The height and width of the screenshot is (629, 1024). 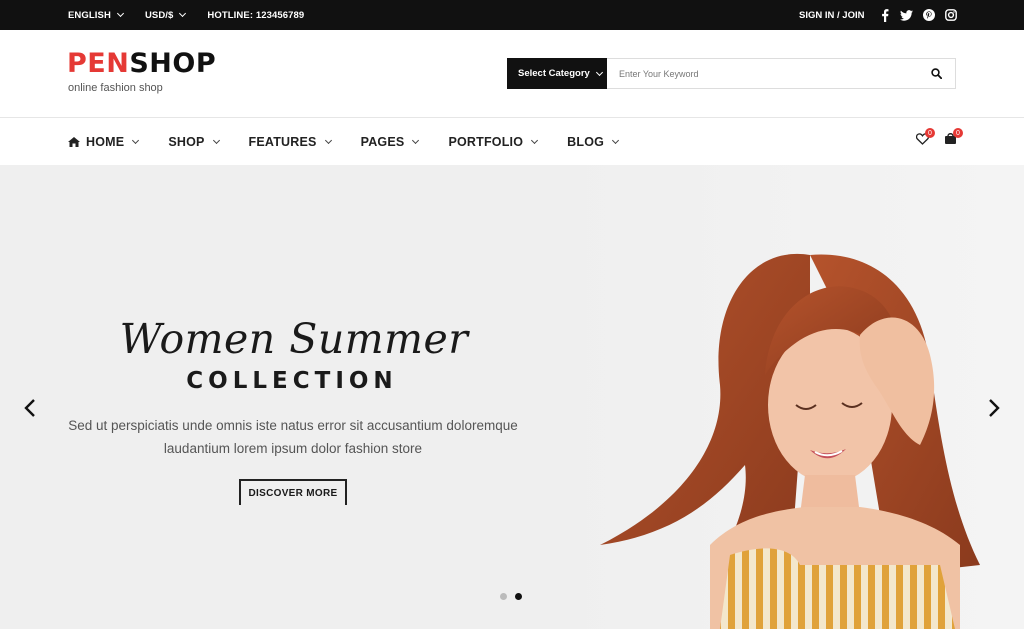 What do you see at coordinates (256, 15) in the screenshot?
I see `hotline: HOTLINE: 123456789` at bounding box center [256, 15].